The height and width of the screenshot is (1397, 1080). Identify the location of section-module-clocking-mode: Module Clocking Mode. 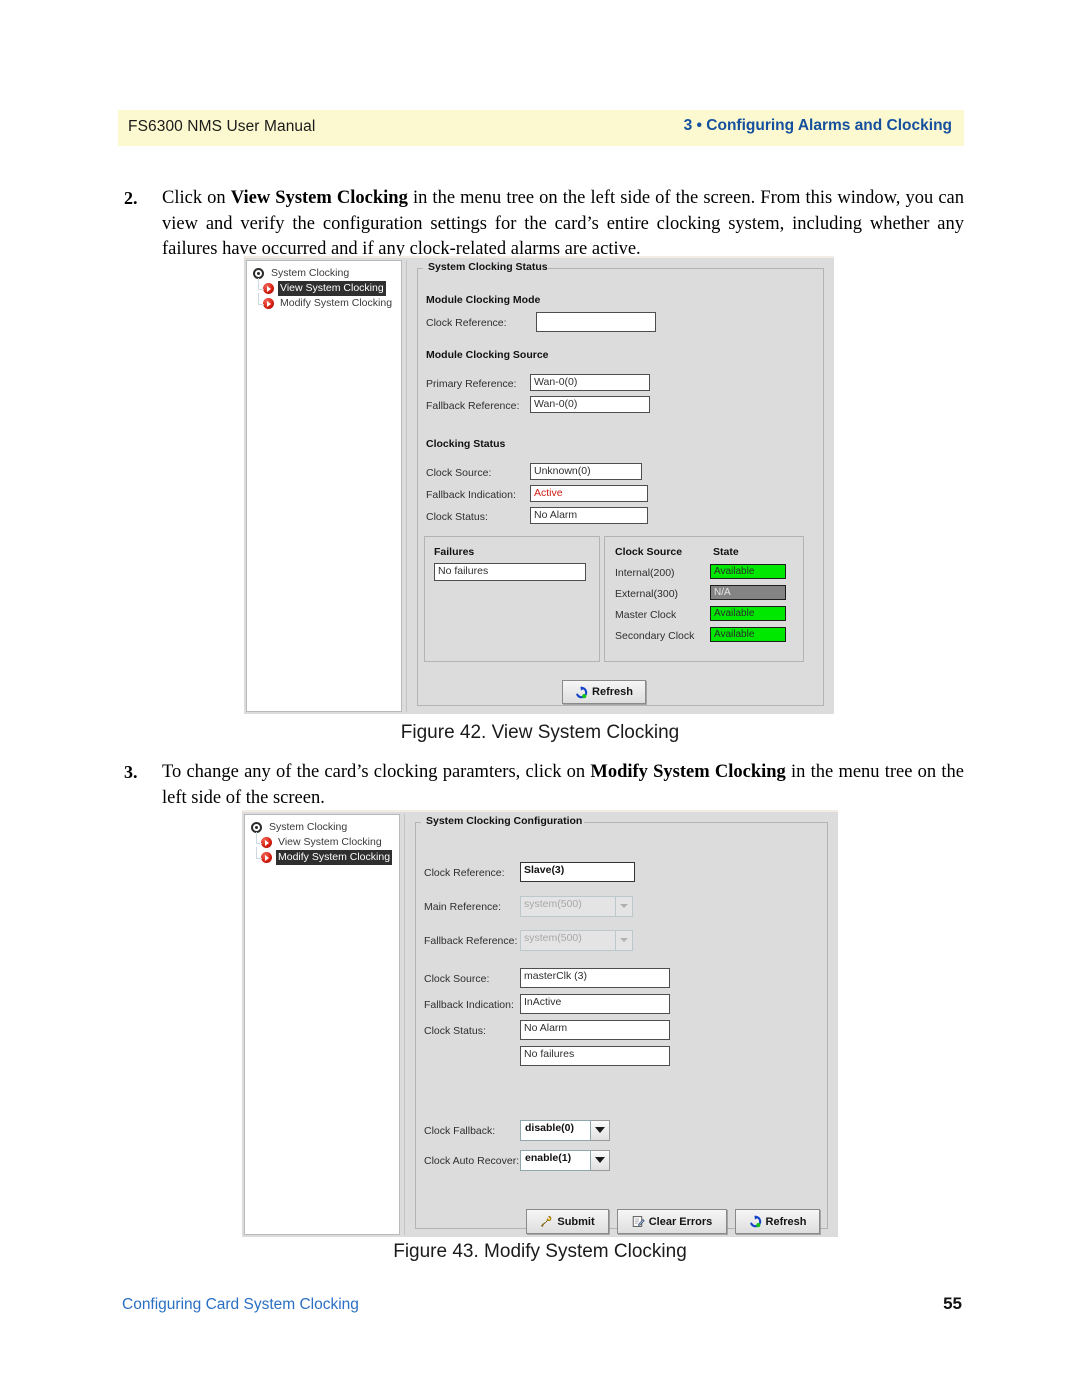
(483, 300).